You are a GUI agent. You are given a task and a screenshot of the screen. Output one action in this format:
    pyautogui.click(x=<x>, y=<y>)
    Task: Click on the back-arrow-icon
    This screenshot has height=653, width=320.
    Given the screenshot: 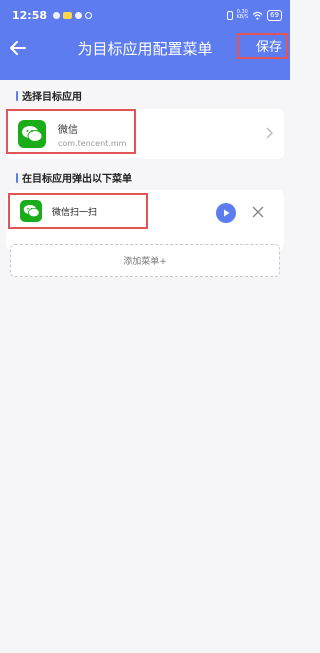 What is the action you would take?
    pyautogui.click(x=18, y=48)
    